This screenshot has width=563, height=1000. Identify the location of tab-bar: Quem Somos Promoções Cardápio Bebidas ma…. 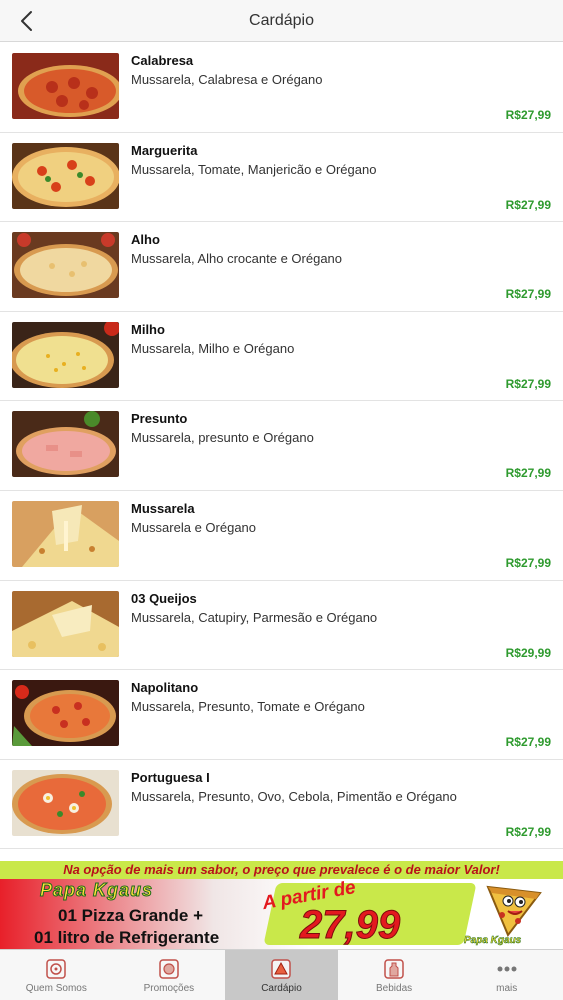
(281, 974).